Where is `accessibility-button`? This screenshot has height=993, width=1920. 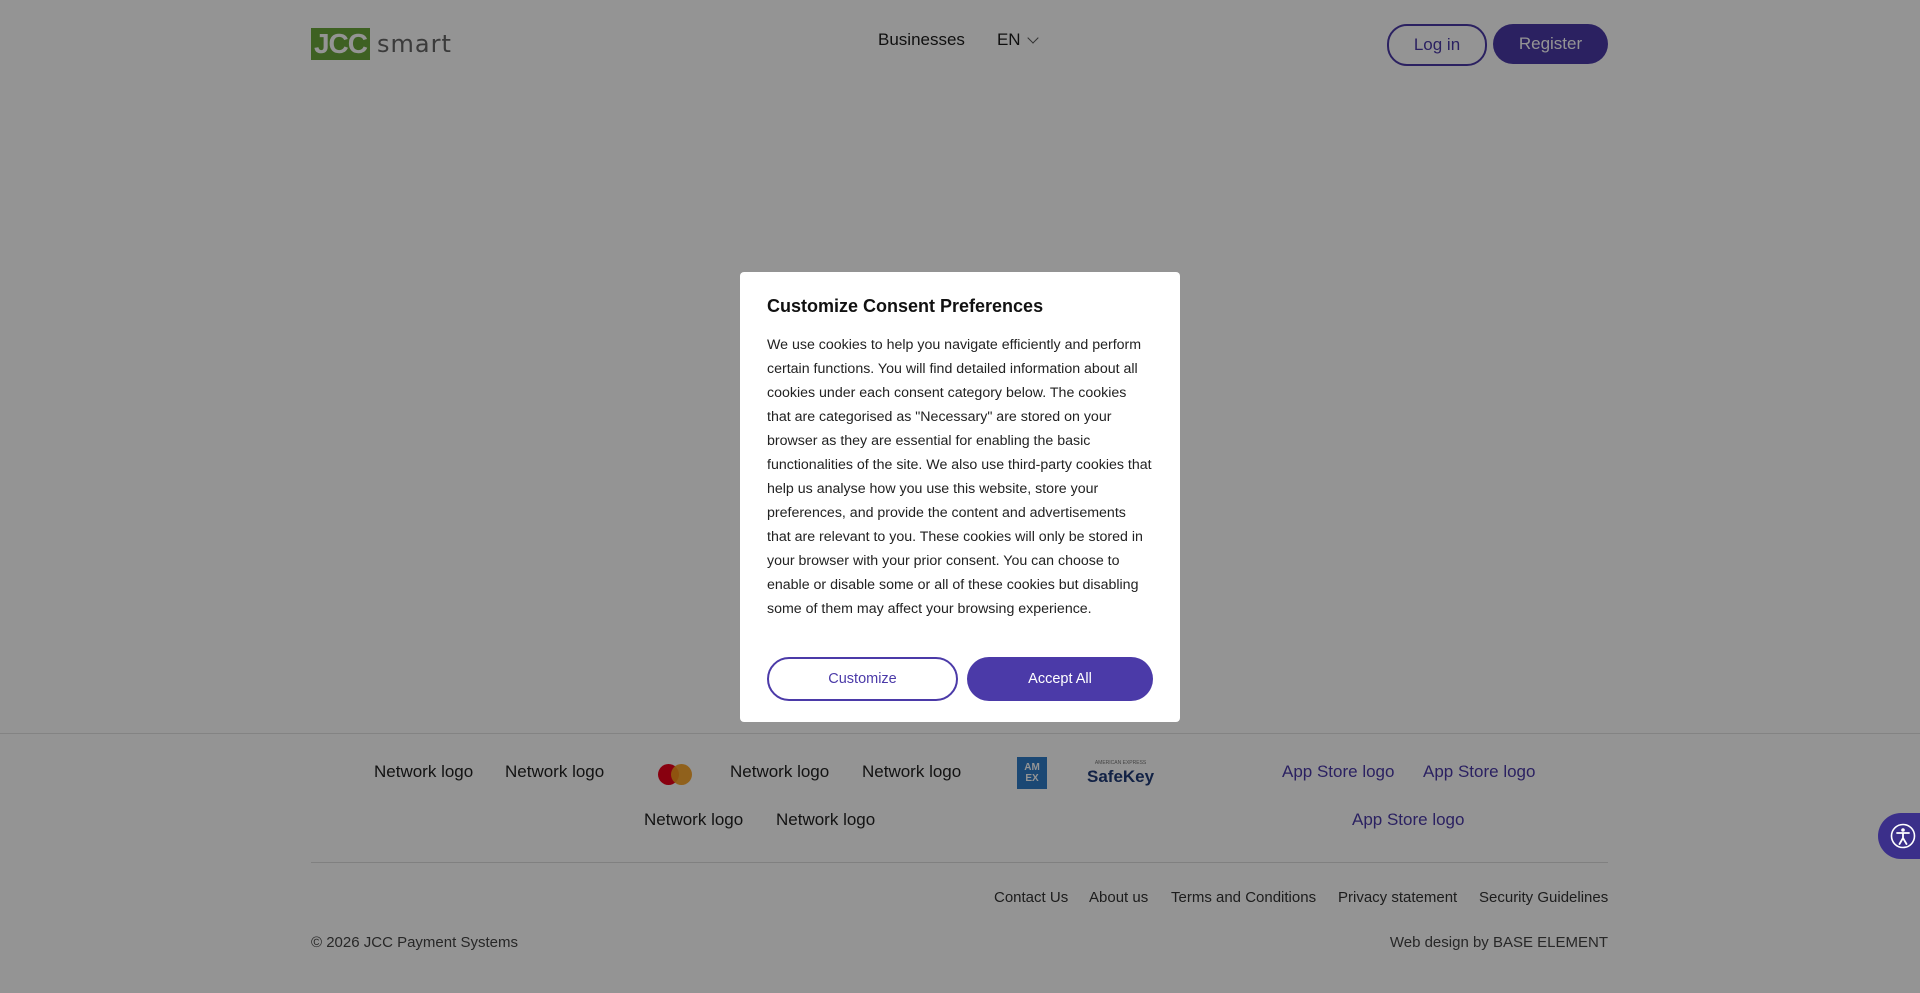 accessibility-button is located at coordinates (1899, 836).